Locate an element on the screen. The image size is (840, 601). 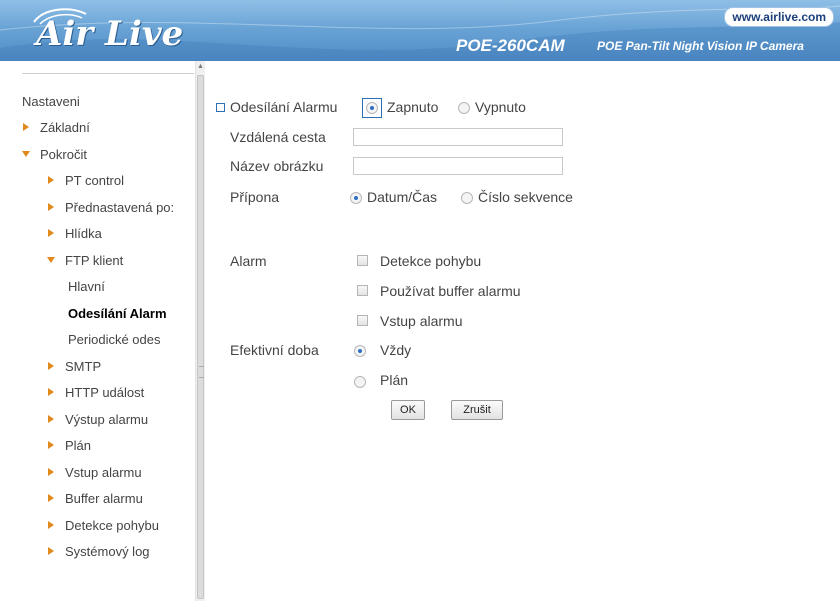
image-name-label: Název obrázku is located at coordinates (277, 166).